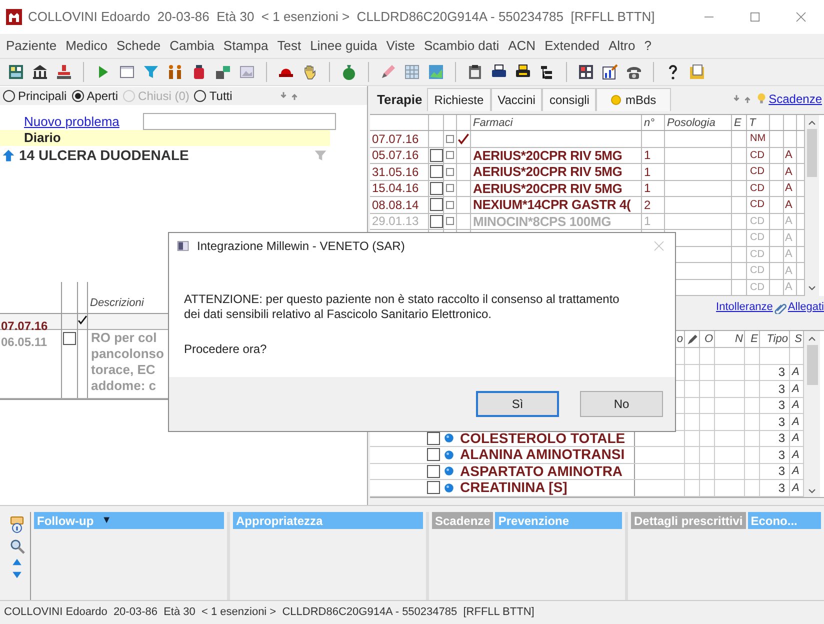  I want to click on notes-info-icon, so click(17, 525).